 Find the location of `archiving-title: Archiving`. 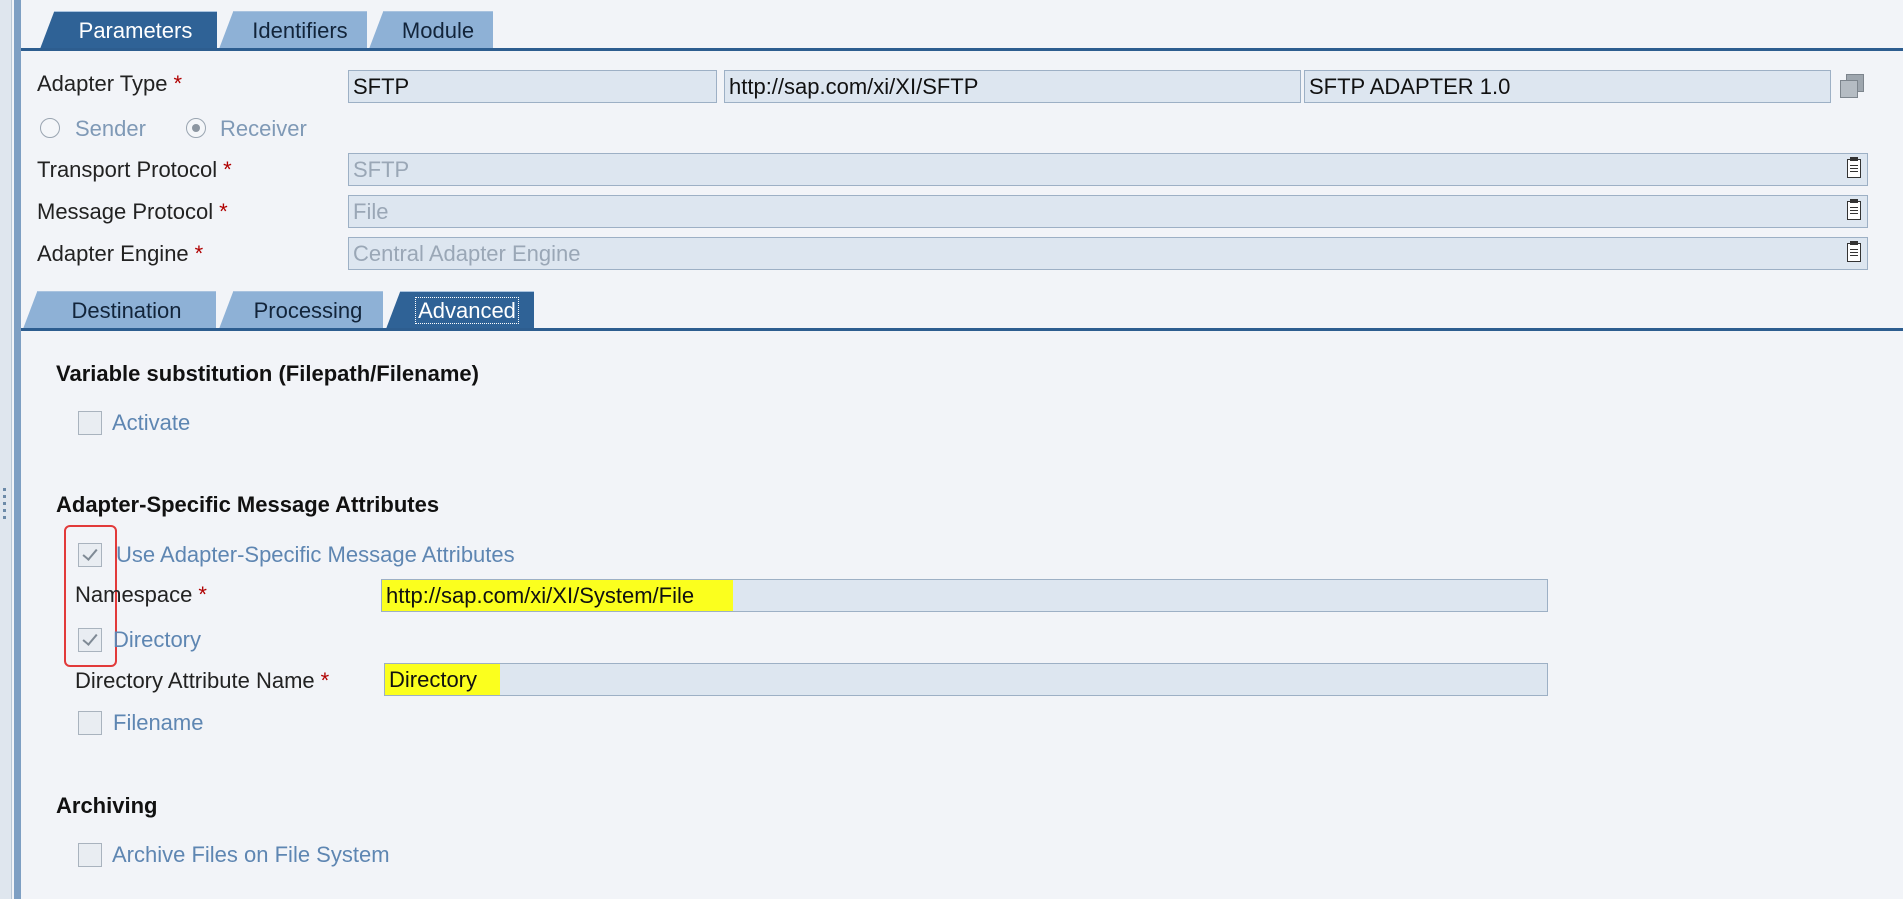

archiving-title: Archiving is located at coordinates (107, 805).